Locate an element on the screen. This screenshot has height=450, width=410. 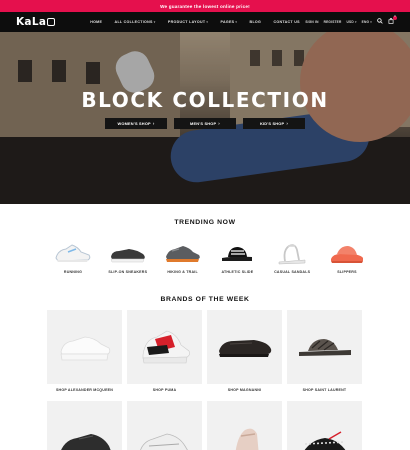
trending-item-hiking: HIKING & TRAIL is located at coordinates (183, 255).